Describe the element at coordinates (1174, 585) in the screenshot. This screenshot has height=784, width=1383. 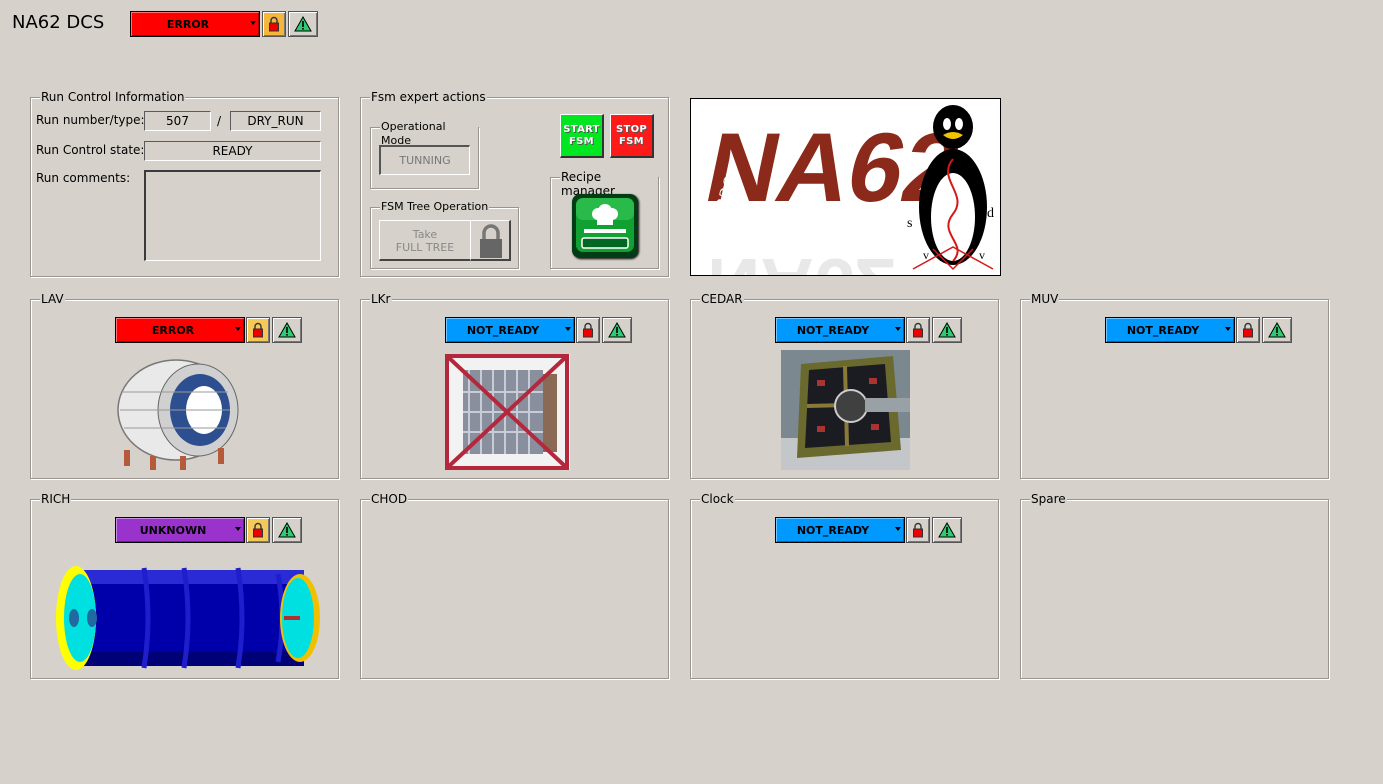
I see `subsystem-panel-spare: Spare` at that location.